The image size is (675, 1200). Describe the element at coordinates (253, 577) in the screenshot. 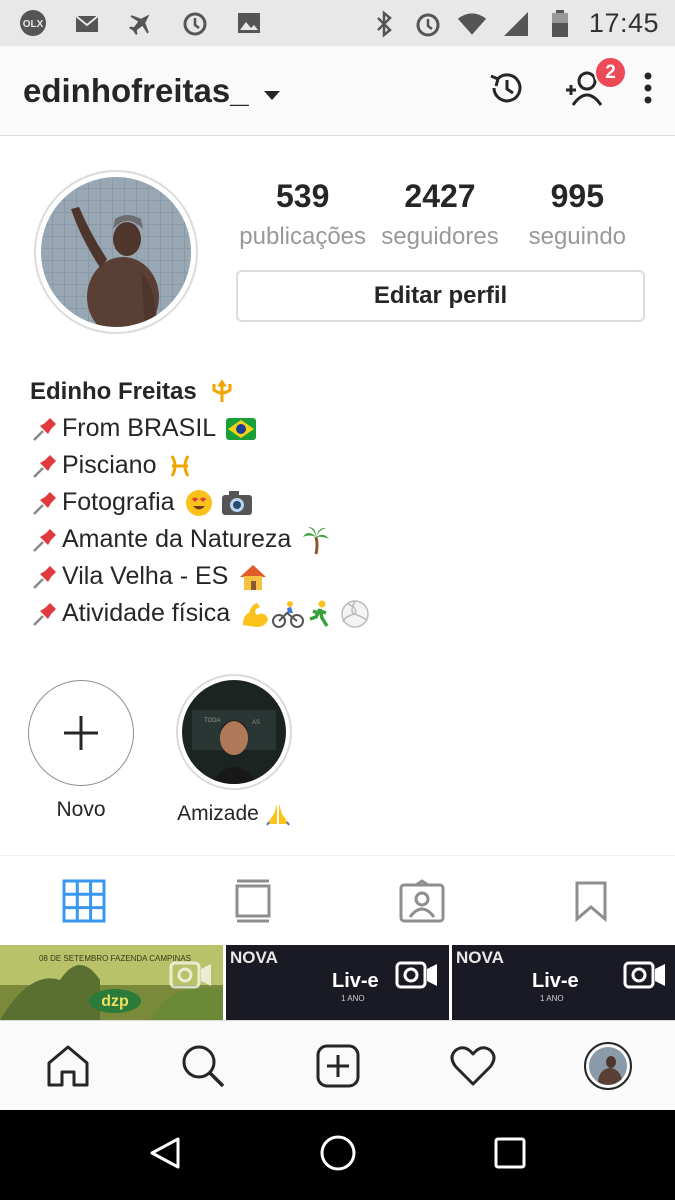

I see `house-icon` at that location.